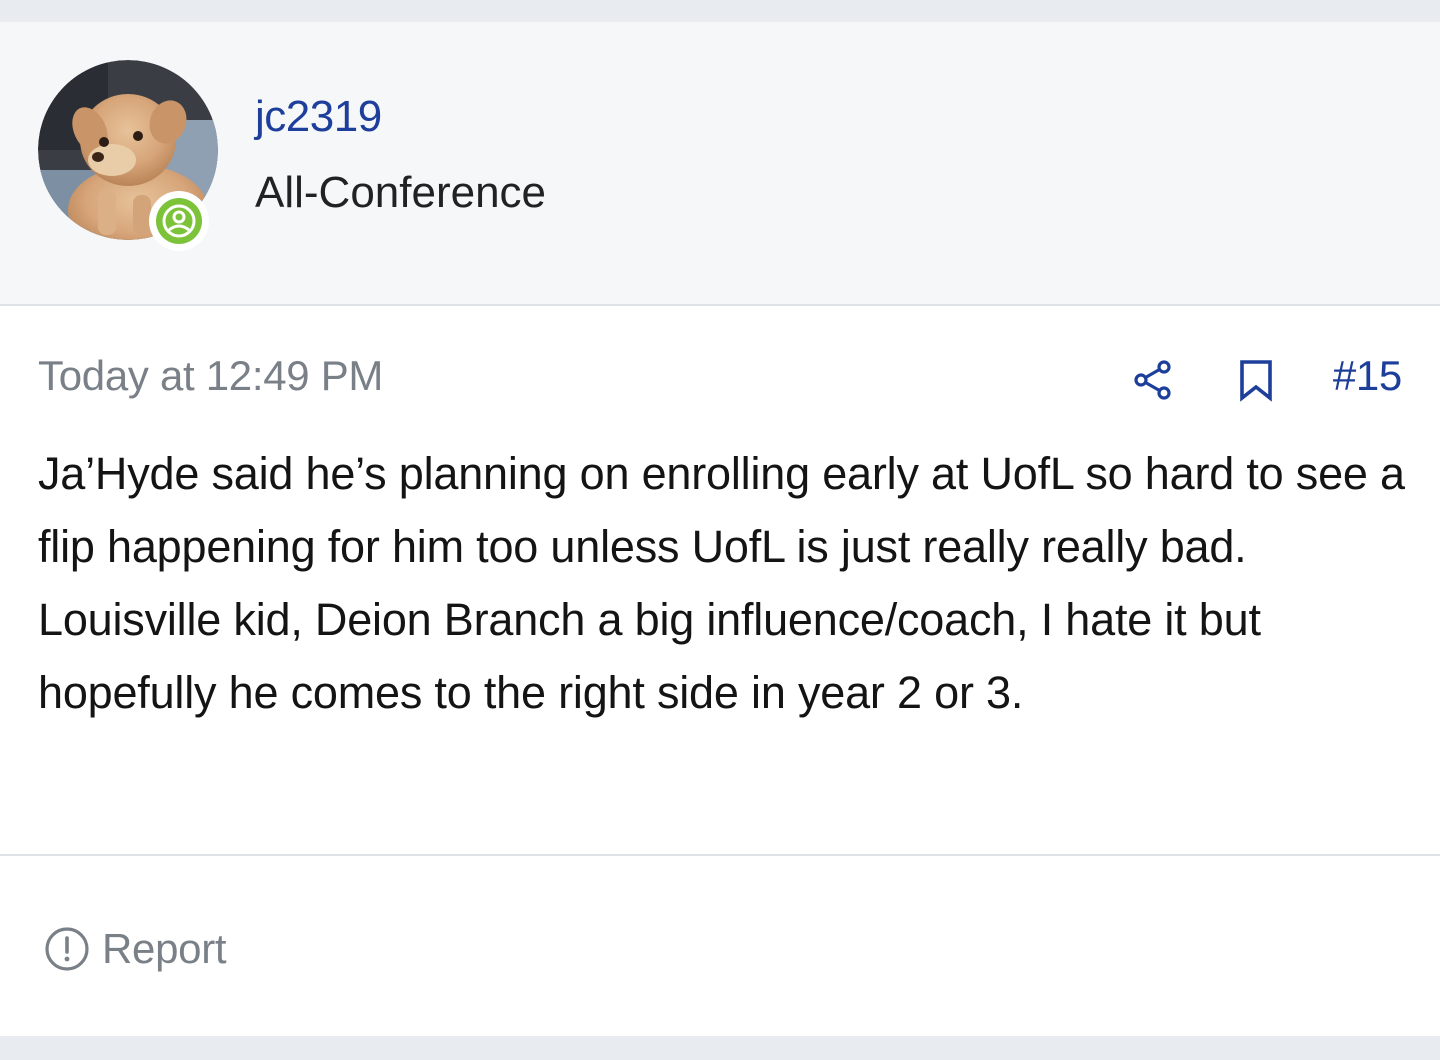 This screenshot has width=1440, height=1060. What do you see at coordinates (164, 948) in the screenshot?
I see `report-label: Report` at bounding box center [164, 948].